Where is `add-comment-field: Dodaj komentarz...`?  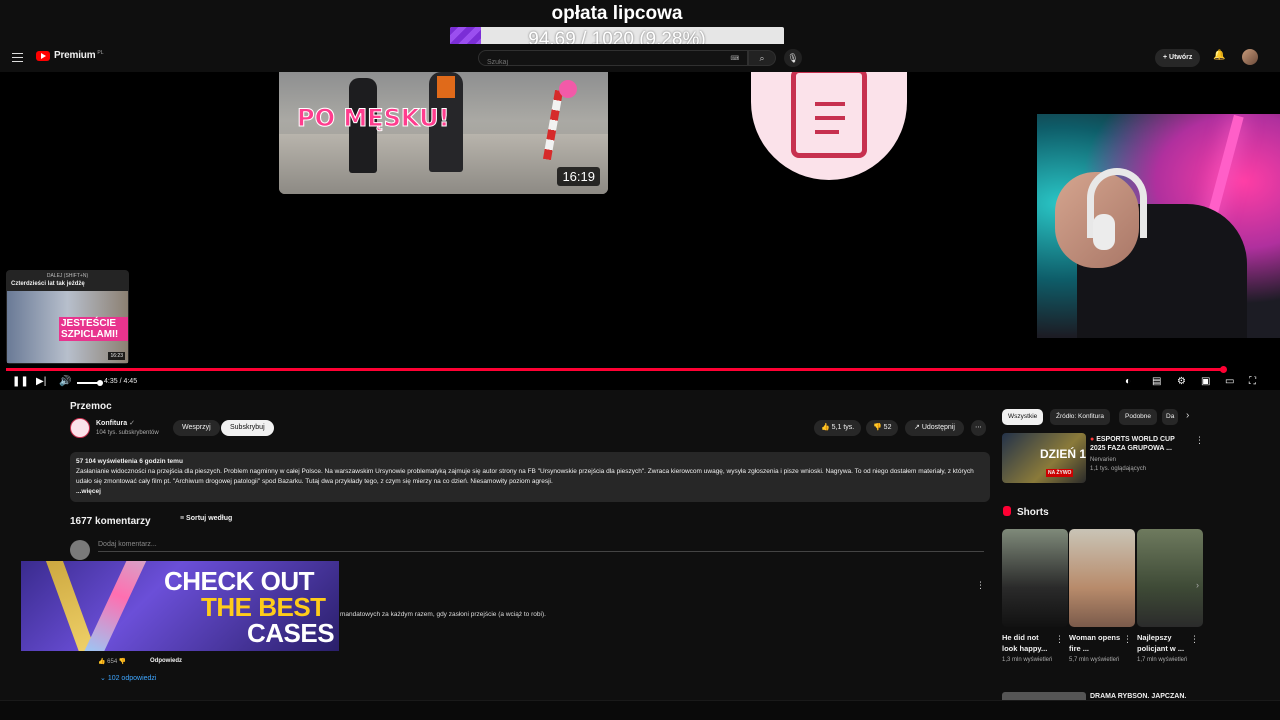
add-comment-field: Dodaj komentarz... is located at coordinates (541, 546).